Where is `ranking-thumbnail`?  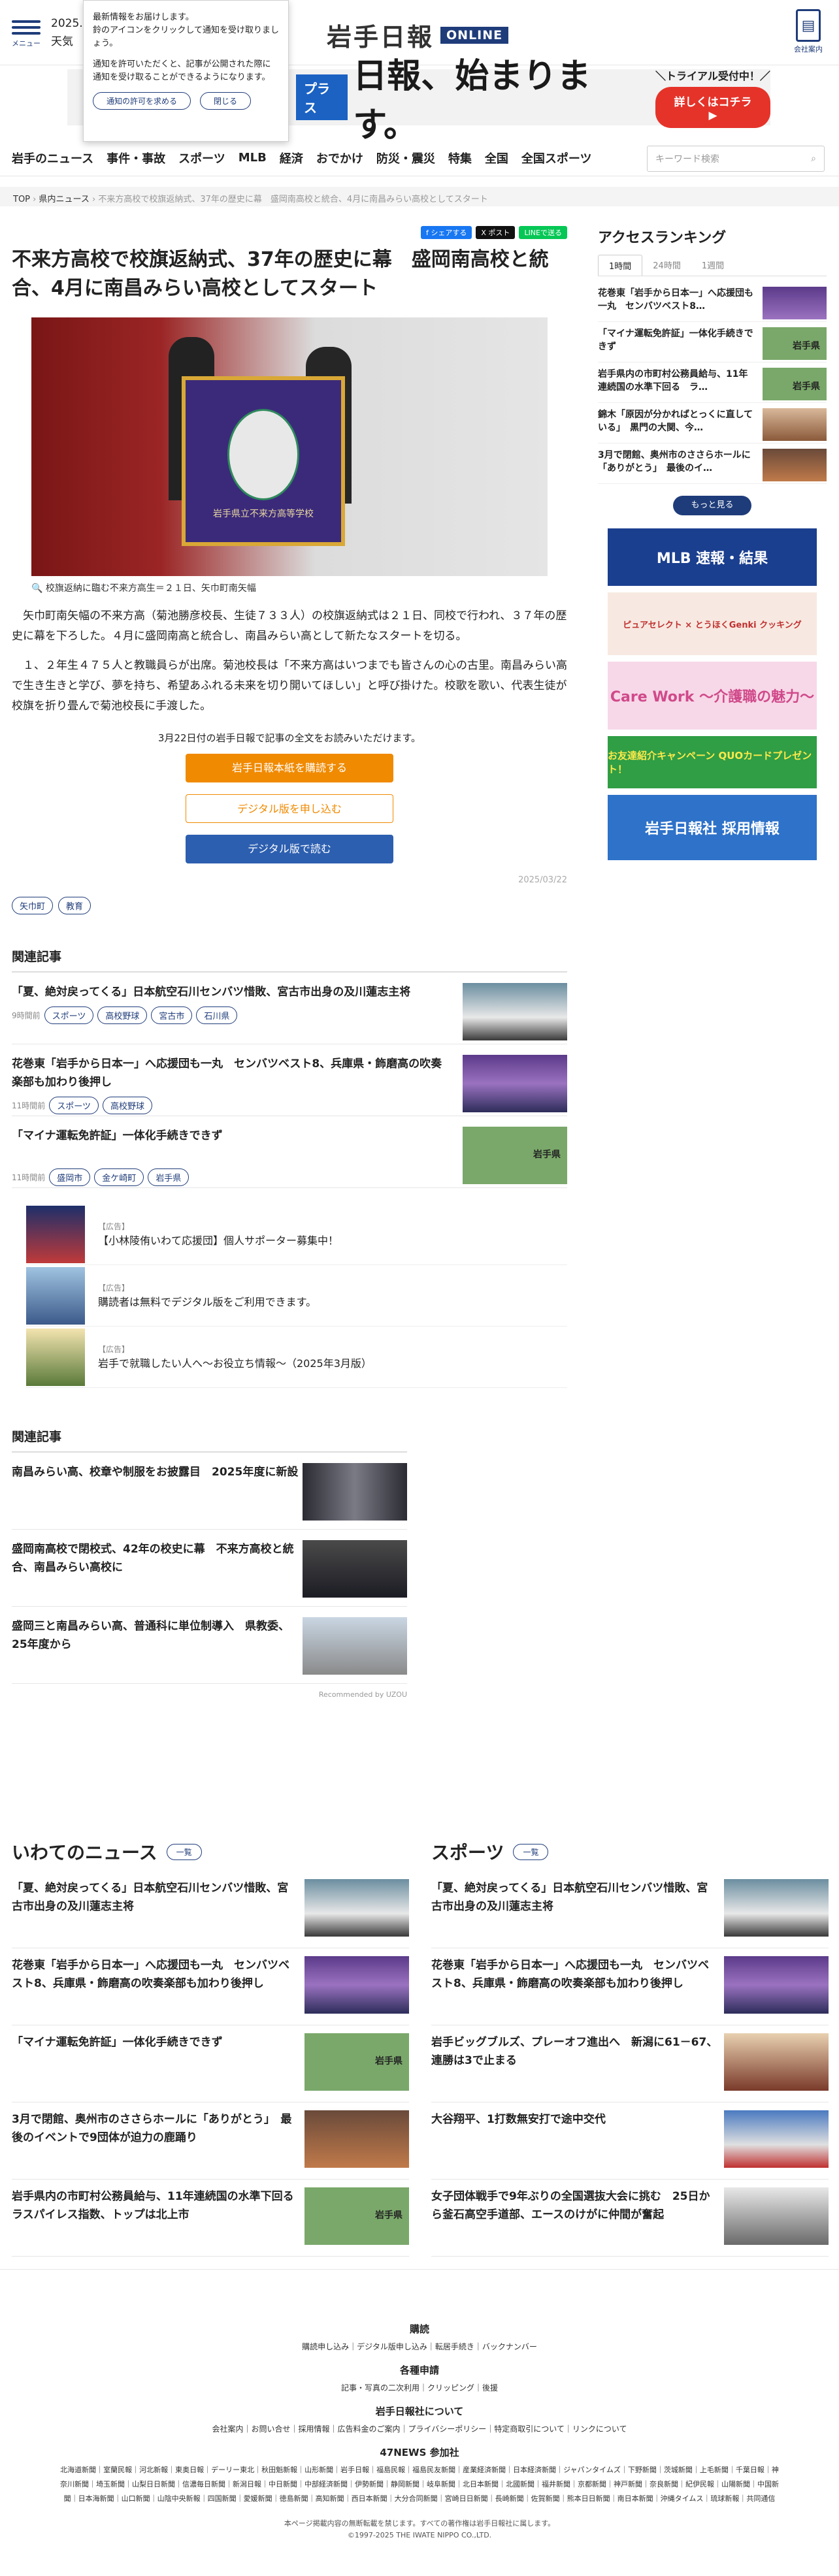 ranking-thumbnail is located at coordinates (795, 344).